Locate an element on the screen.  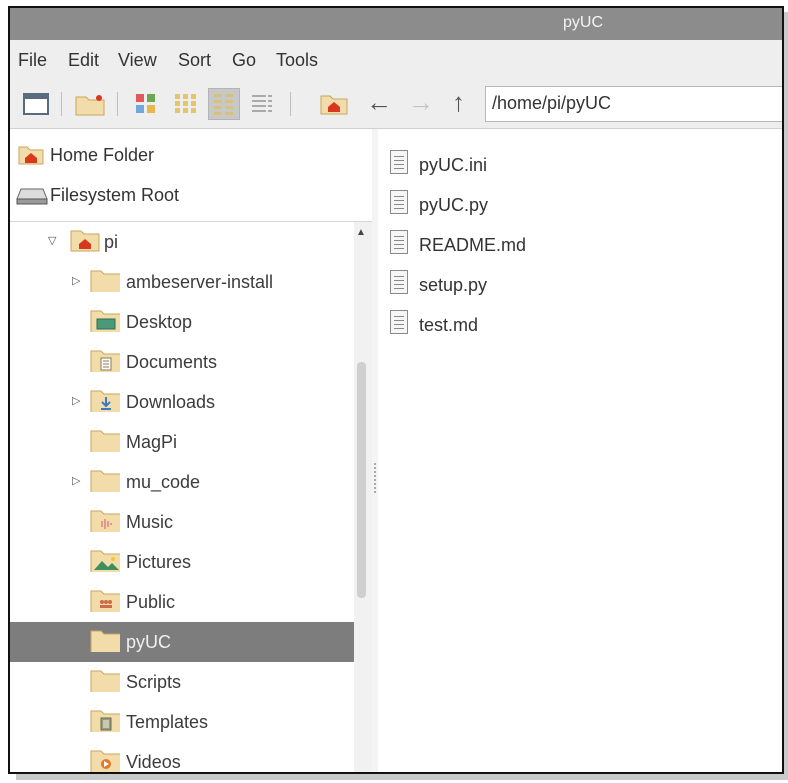
home-button is located at coordinates (334, 104).